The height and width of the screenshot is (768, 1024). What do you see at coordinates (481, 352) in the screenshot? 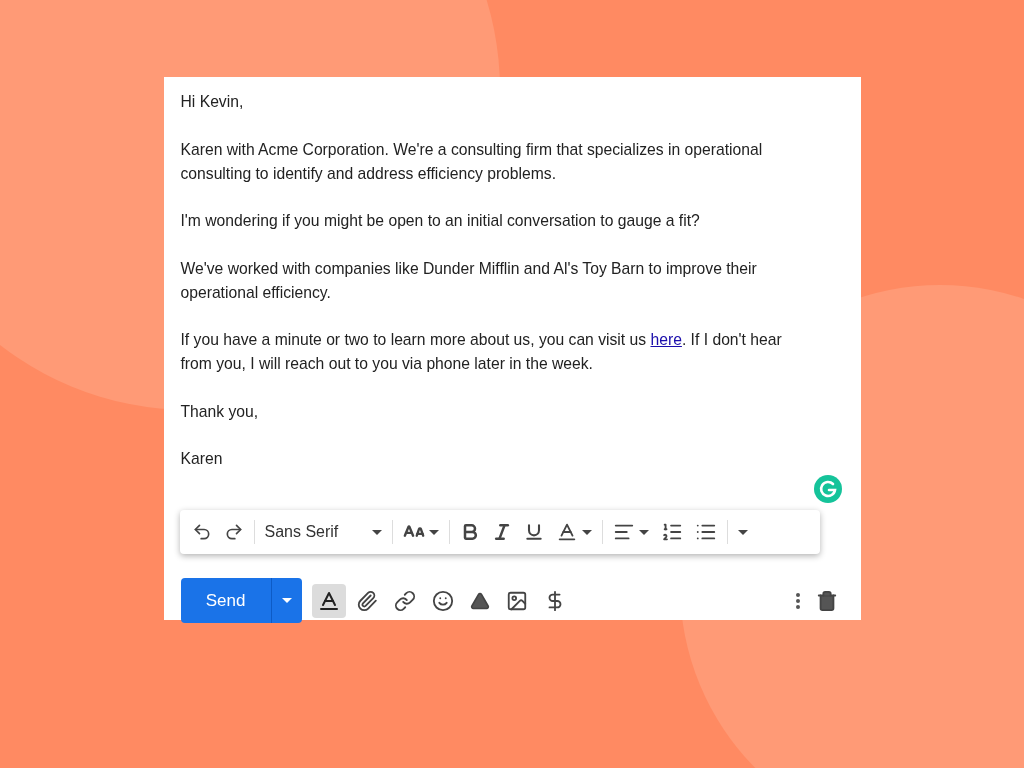
I see `email-paragraph: If you have a minute or two to learn more about us, you can visit us here. If I don't hear from you, I will reach out to you via phone later in the week.` at bounding box center [481, 352].